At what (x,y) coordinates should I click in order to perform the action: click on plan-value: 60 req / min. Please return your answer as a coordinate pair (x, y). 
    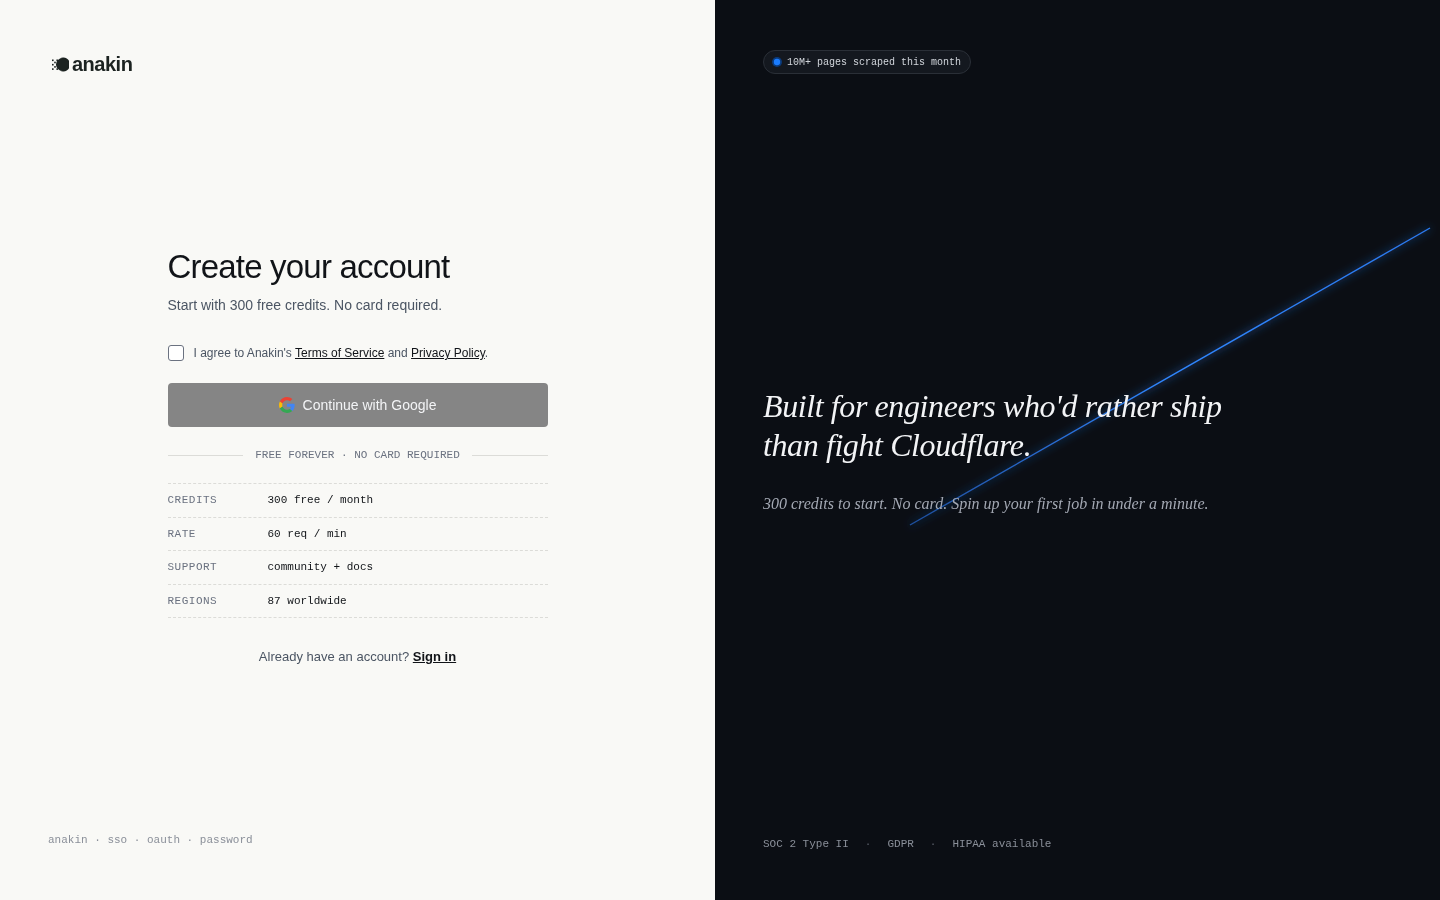
    Looking at the image, I should click on (307, 534).